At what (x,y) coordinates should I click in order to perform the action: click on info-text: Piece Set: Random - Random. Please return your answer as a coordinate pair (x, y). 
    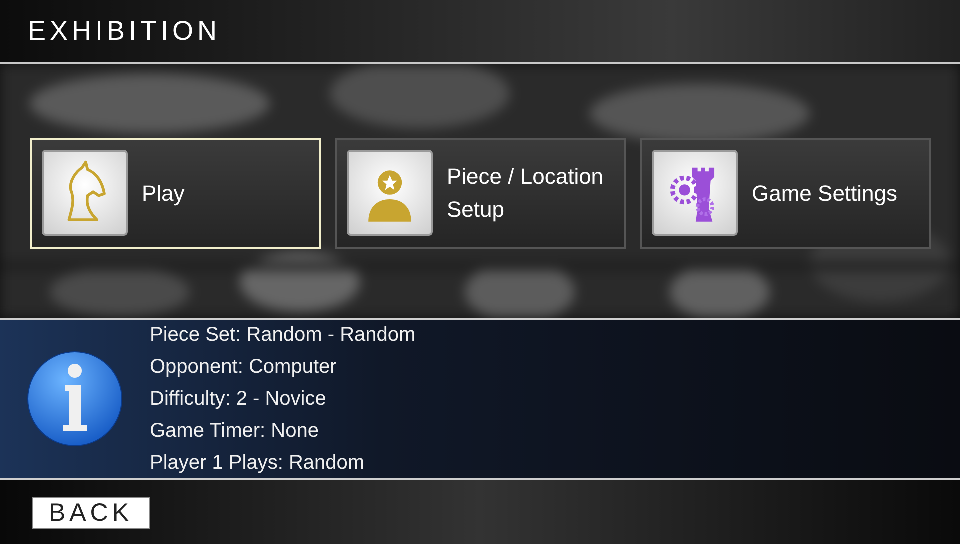
    Looking at the image, I should click on (283, 335).